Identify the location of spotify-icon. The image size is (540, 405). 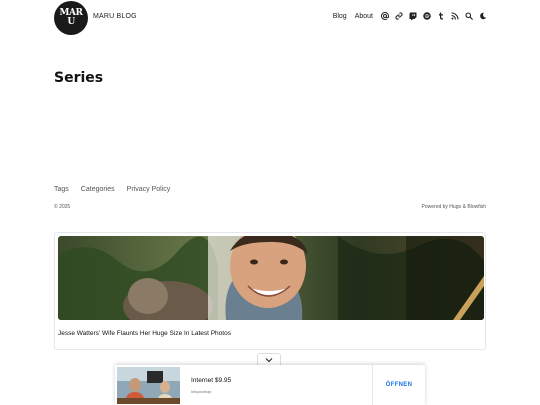
(427, 16).